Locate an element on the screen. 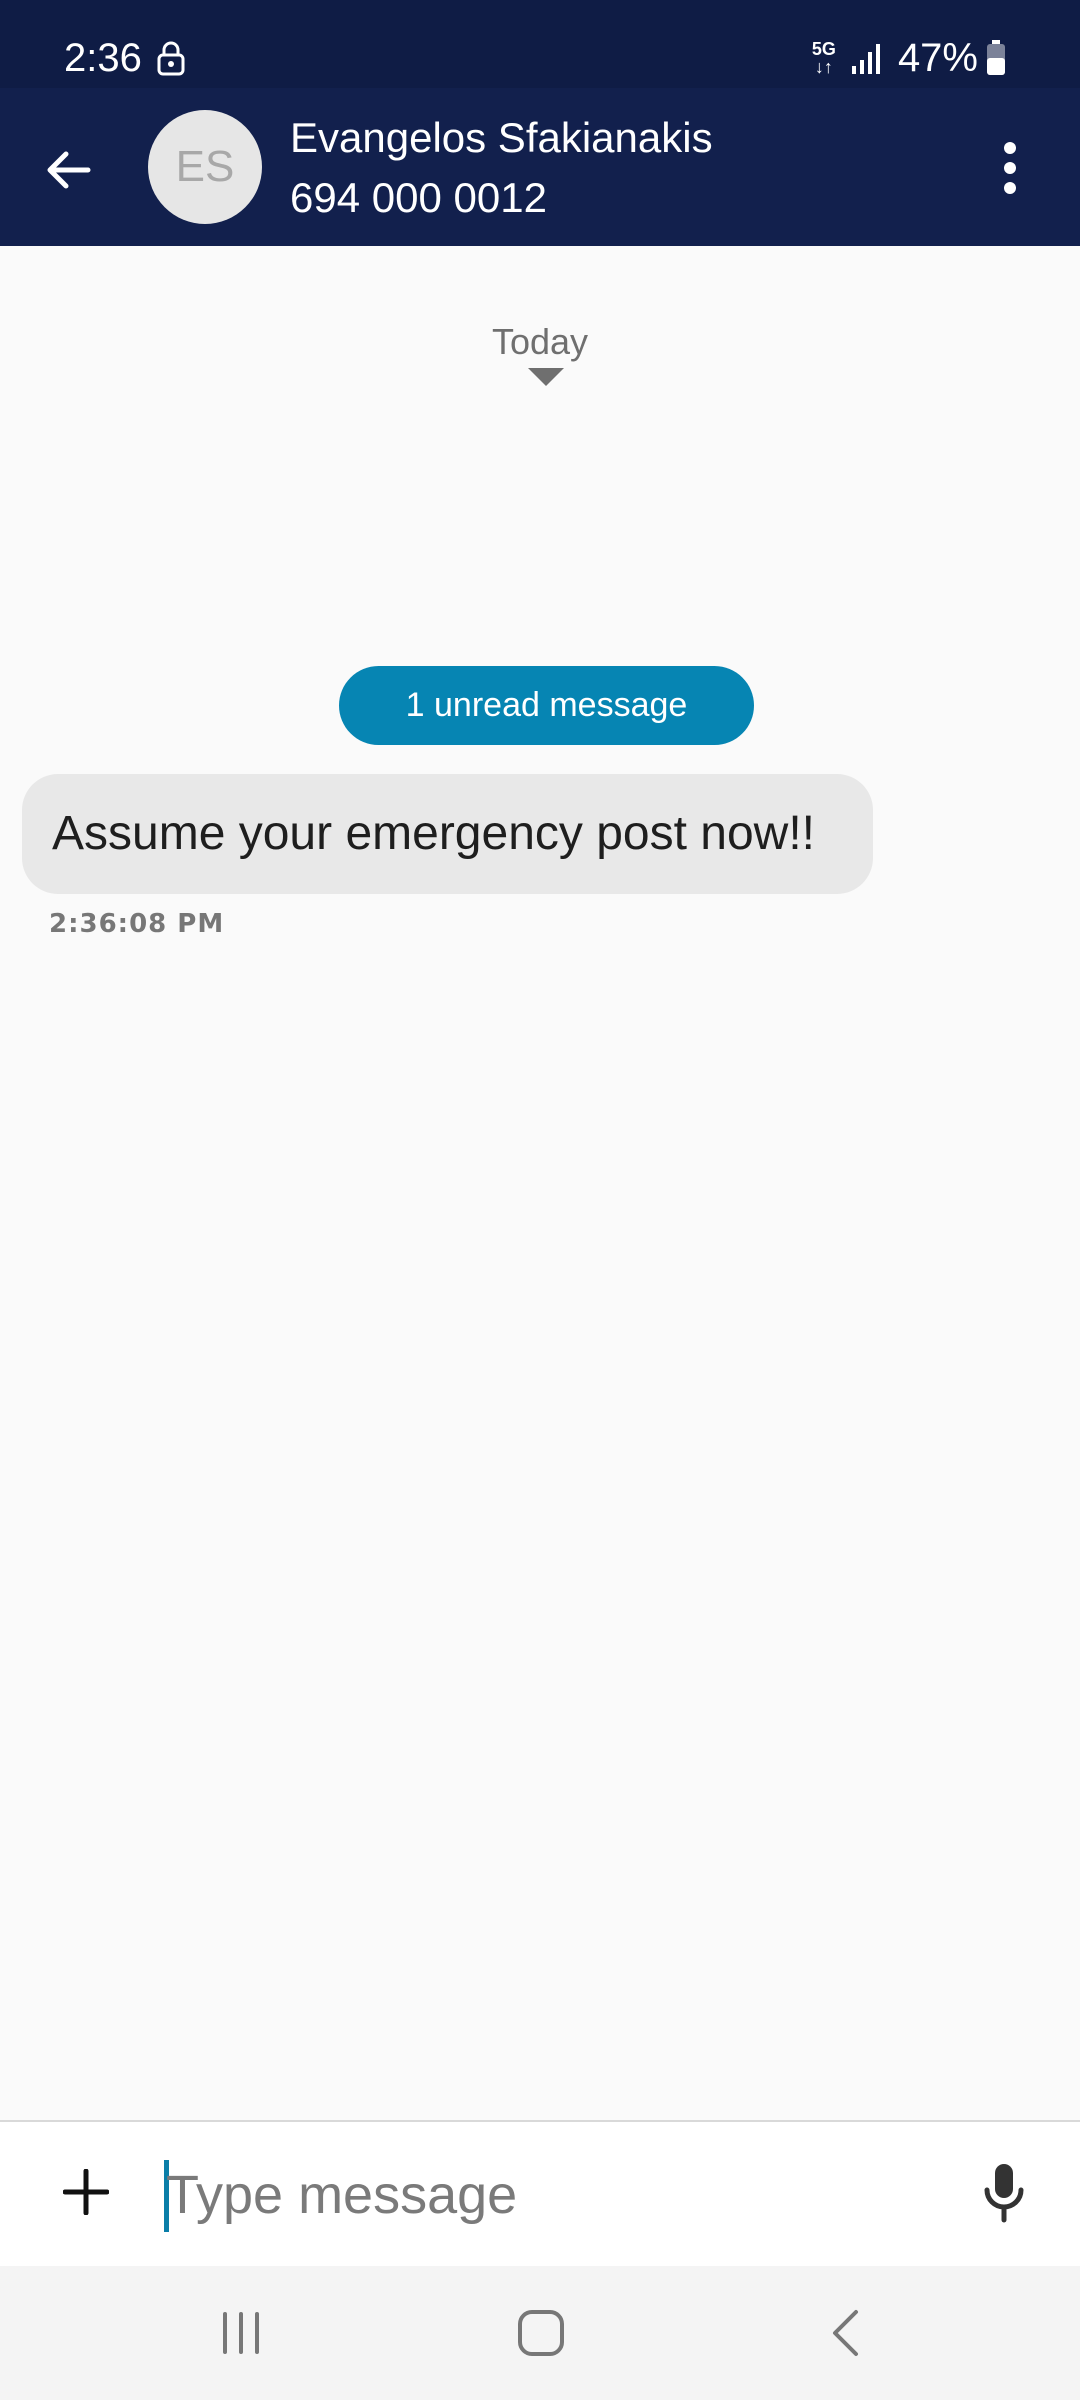 This screenshot has height=2400, width=1080. contact-number: 694 000 0012 is located at coordinates (418, 198).